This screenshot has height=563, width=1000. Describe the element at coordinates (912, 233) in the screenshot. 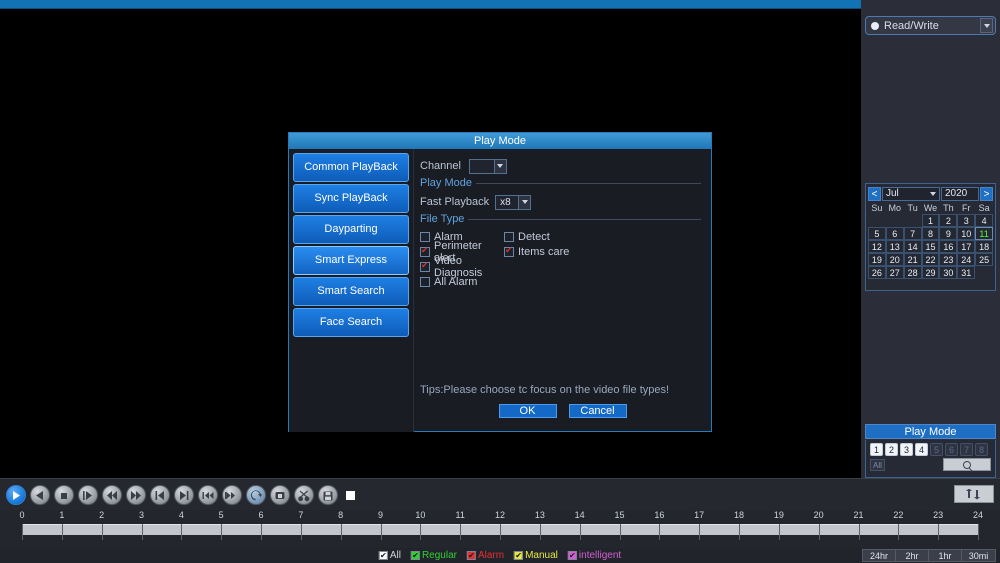

I see `calendar-day-7: 7` at that location.